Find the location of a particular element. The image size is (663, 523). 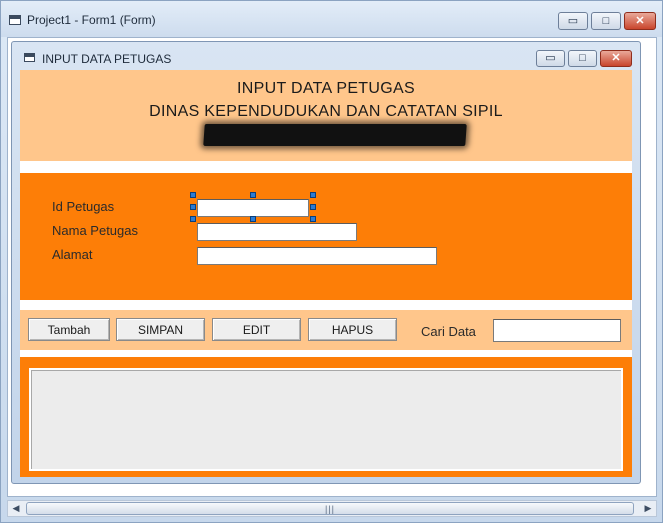

scroll-right-arrow-icon: ▶ is located at coordinates (648, 508).